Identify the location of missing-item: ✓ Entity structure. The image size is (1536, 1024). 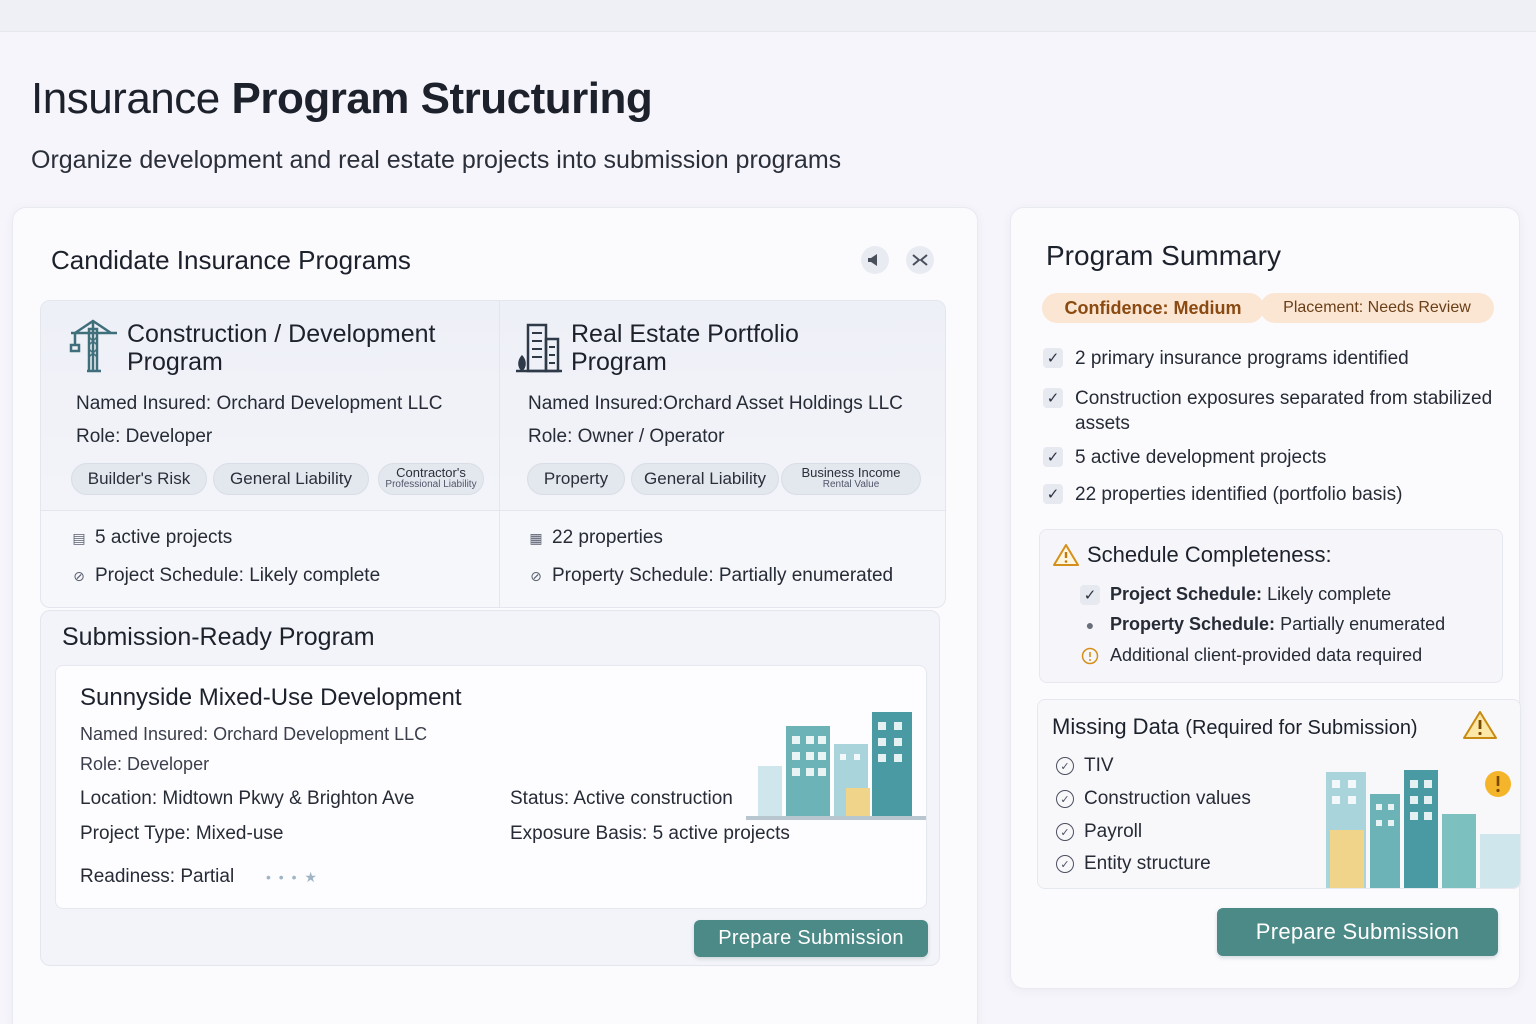
(1133, 864).